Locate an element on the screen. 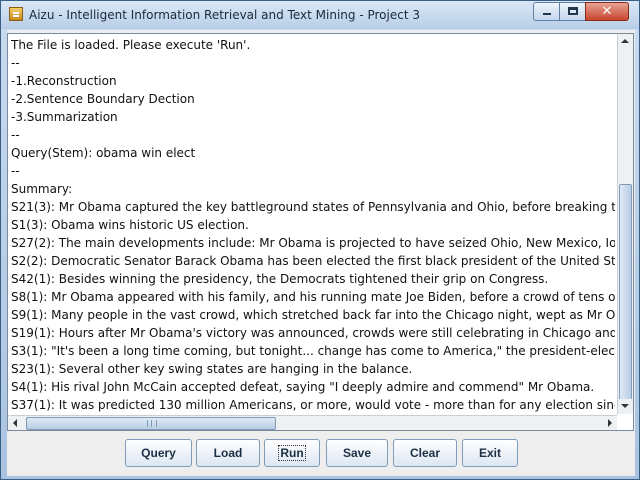 Image resolution: width=640 pixels, height=480 pixels. run-button: Run is located at coordinates (292, 453).